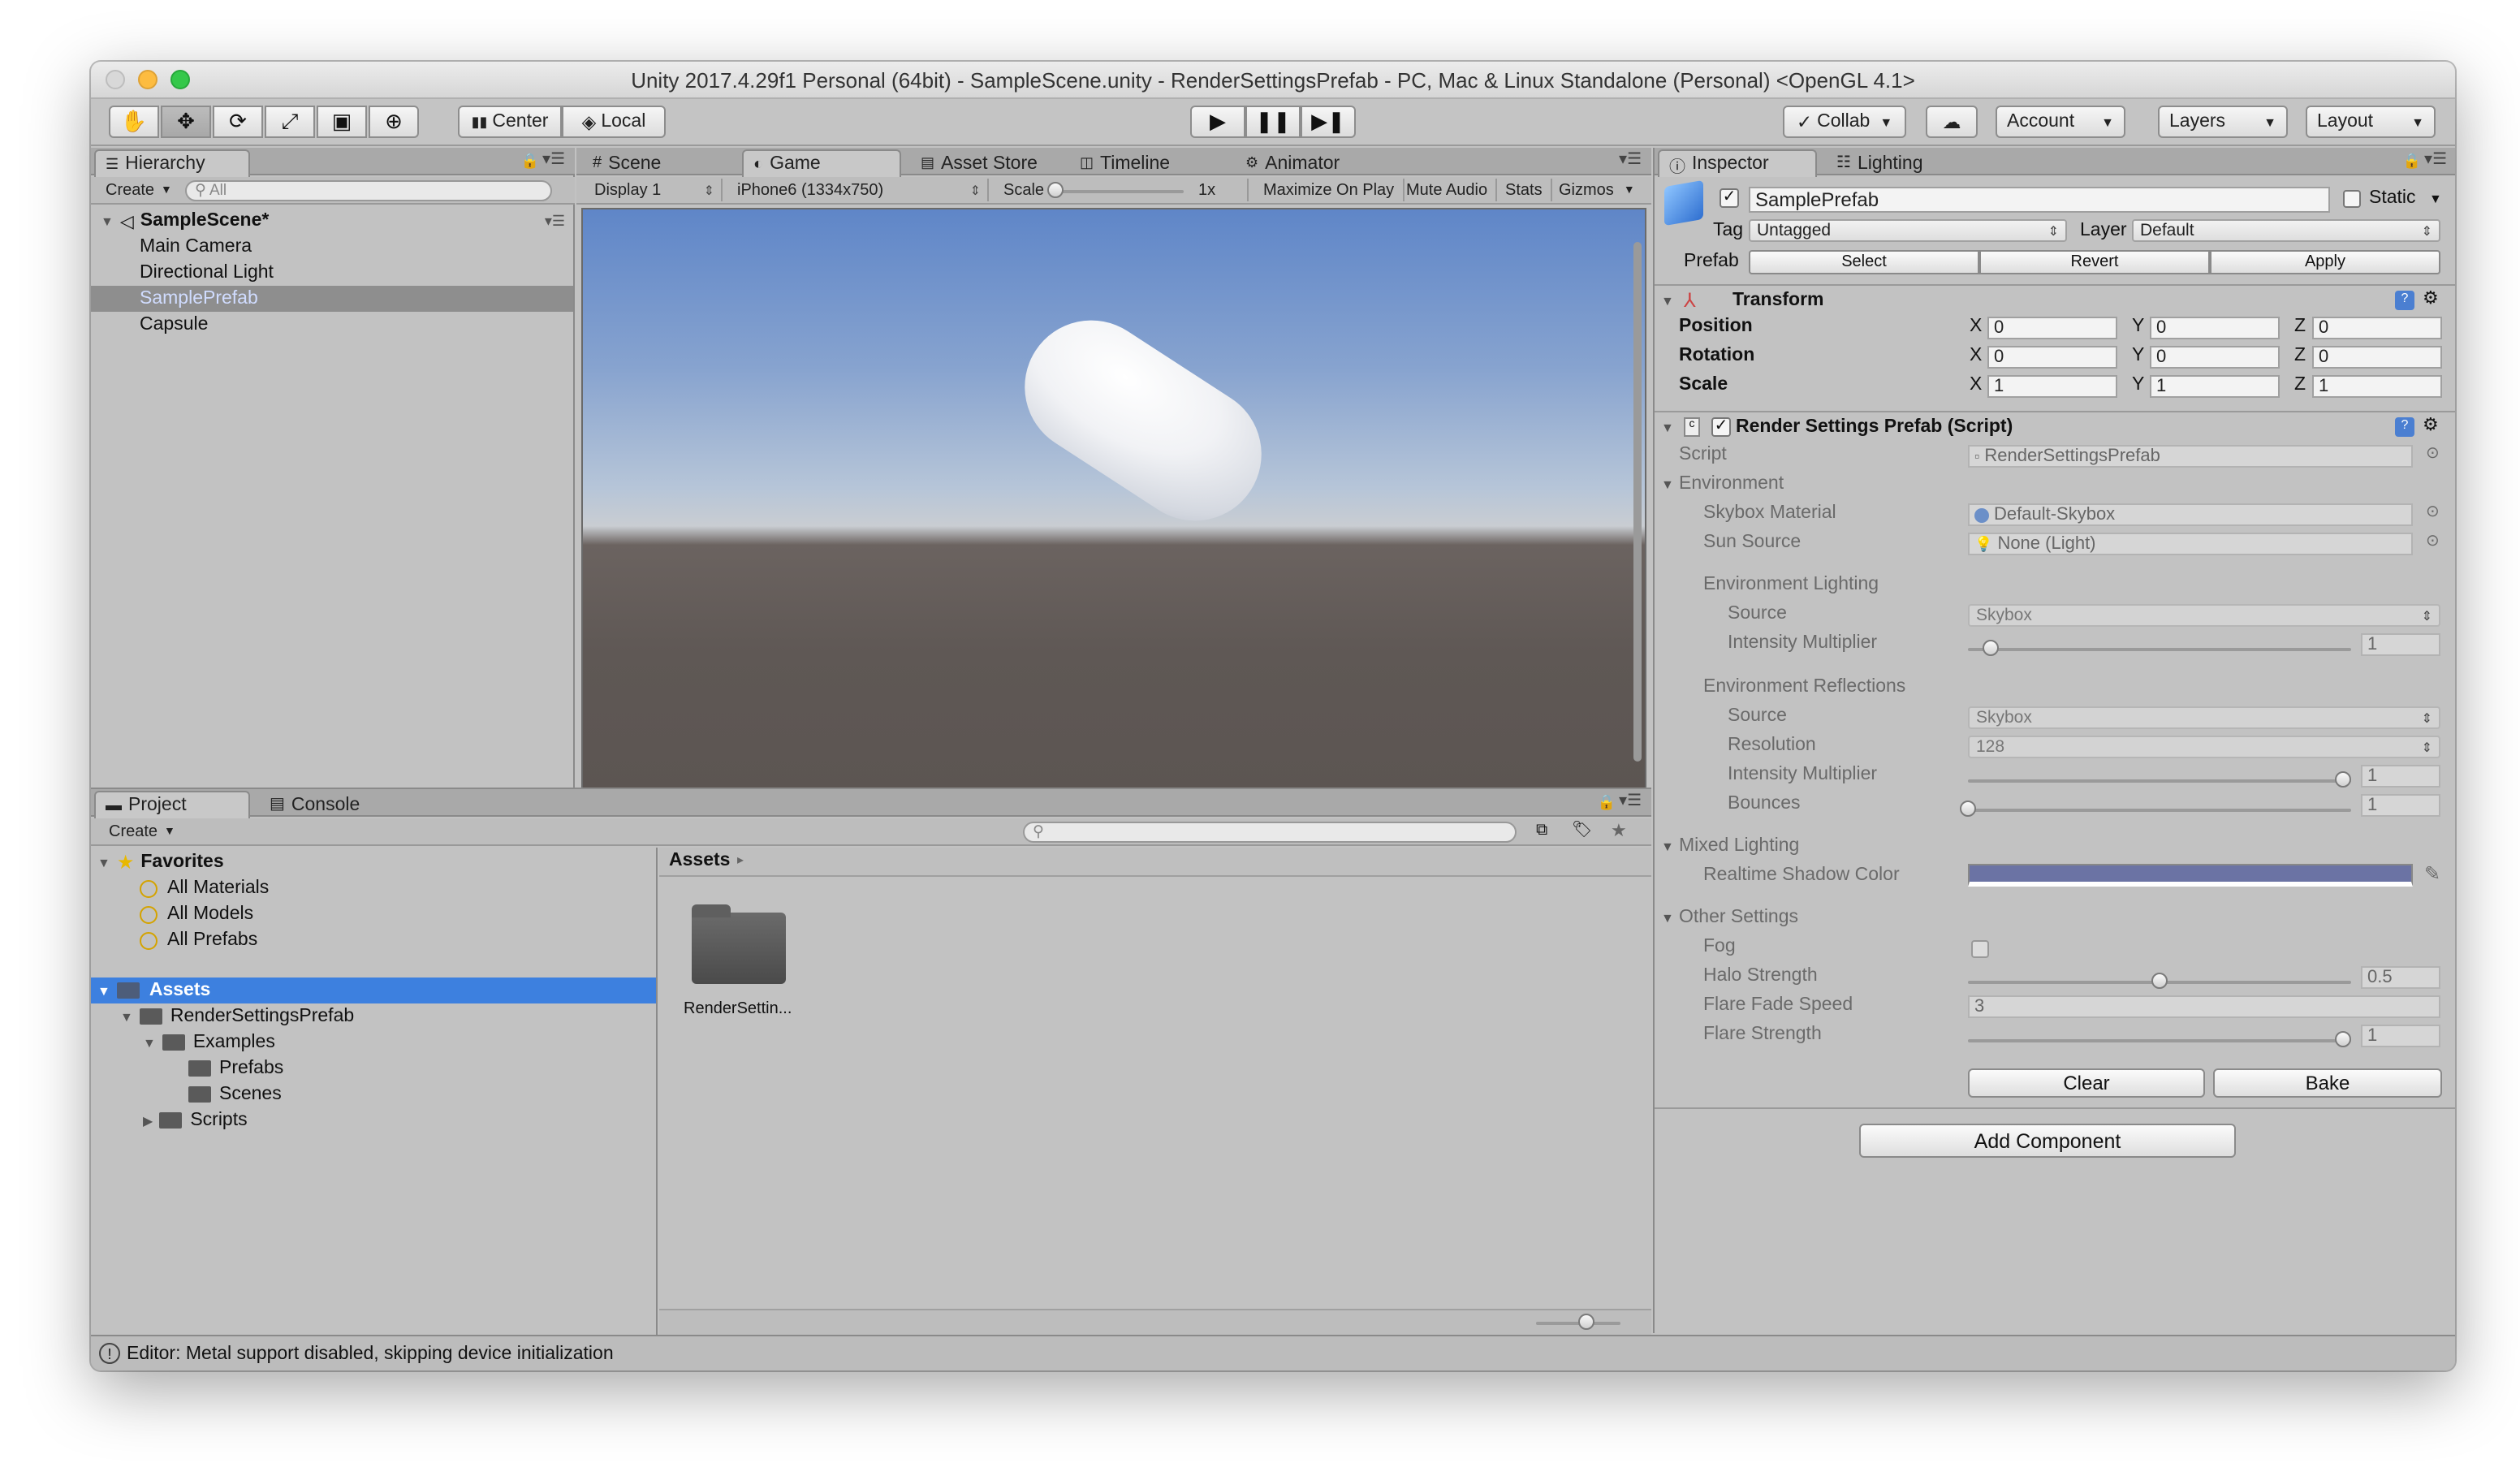 The height and width of the screenshot is (1476, 2520). Describe the element at coordinates (332, 299) in the screenshot. I see `hierarchy-item-selected: SamplePrefab` at that location.